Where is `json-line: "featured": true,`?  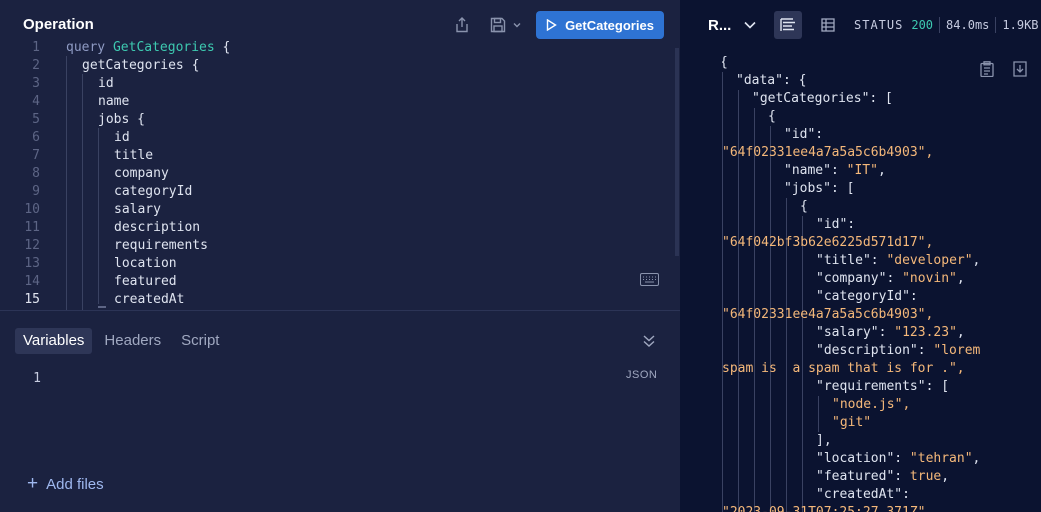 json-line: "featured": true, is located at coordinates (883, 476).